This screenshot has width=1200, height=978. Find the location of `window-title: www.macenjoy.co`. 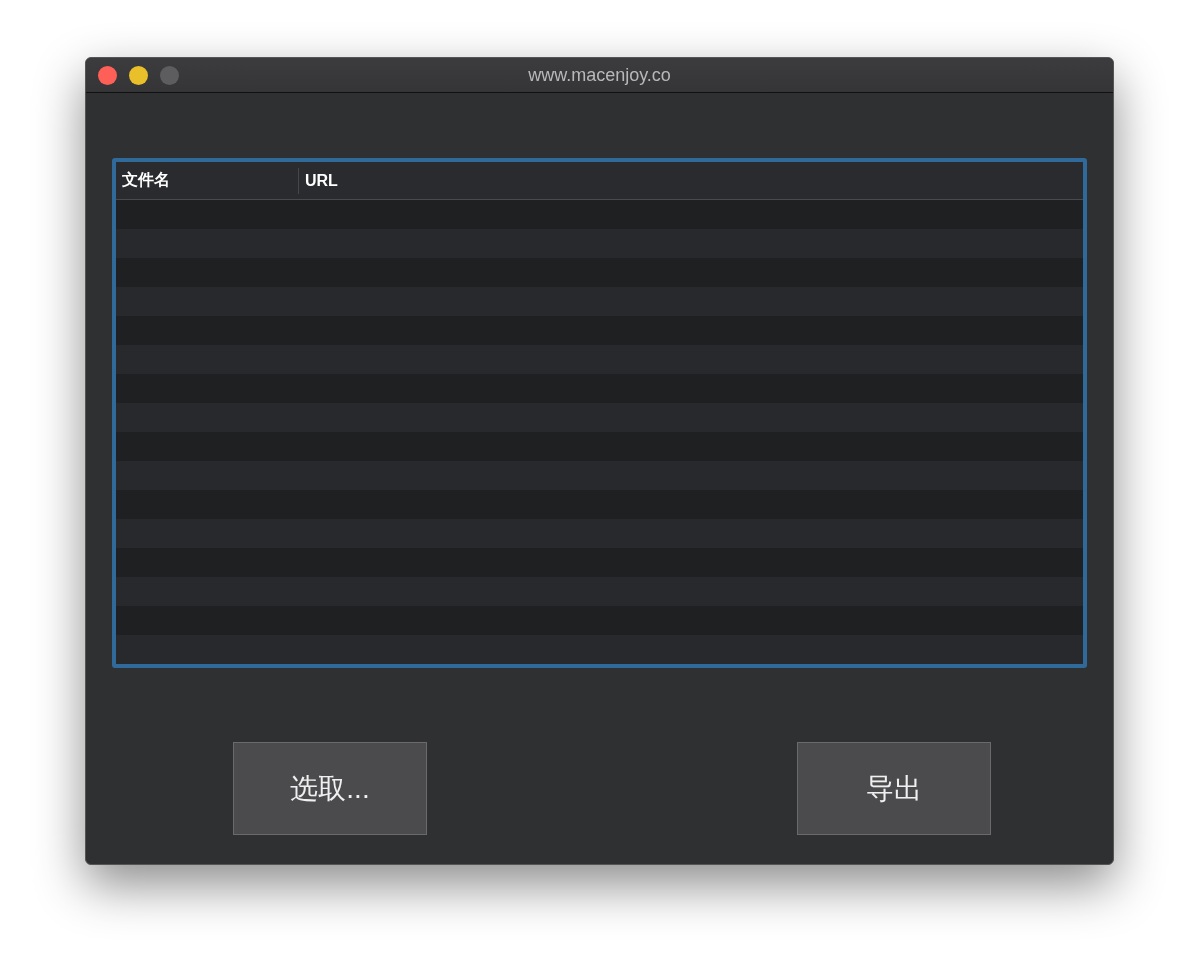

window-title: www.macenjoy.co is located at coordinates (599, 75).